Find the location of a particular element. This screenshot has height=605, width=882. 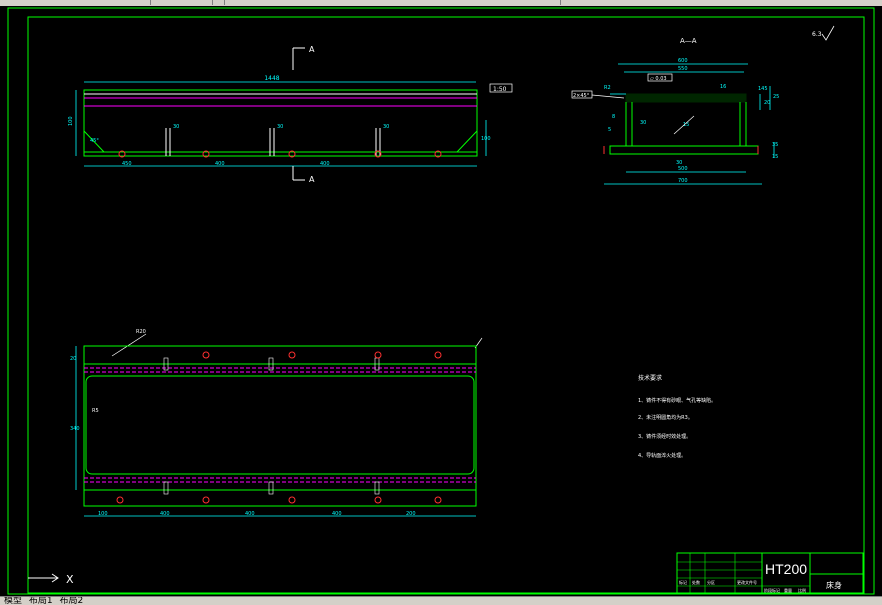

label-145: 145 is located at coordinates (763, 89).